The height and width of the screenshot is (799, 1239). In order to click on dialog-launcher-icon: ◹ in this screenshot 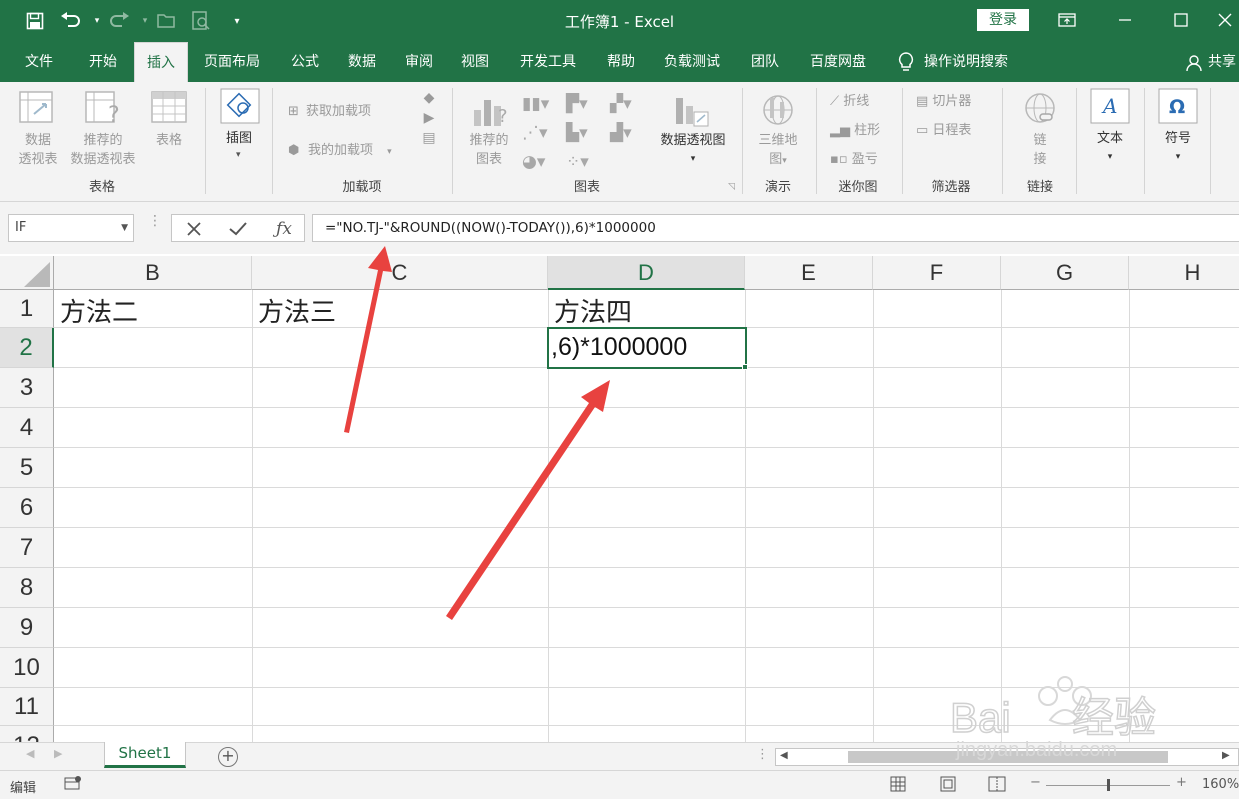, I will do `click(731, 187)`.